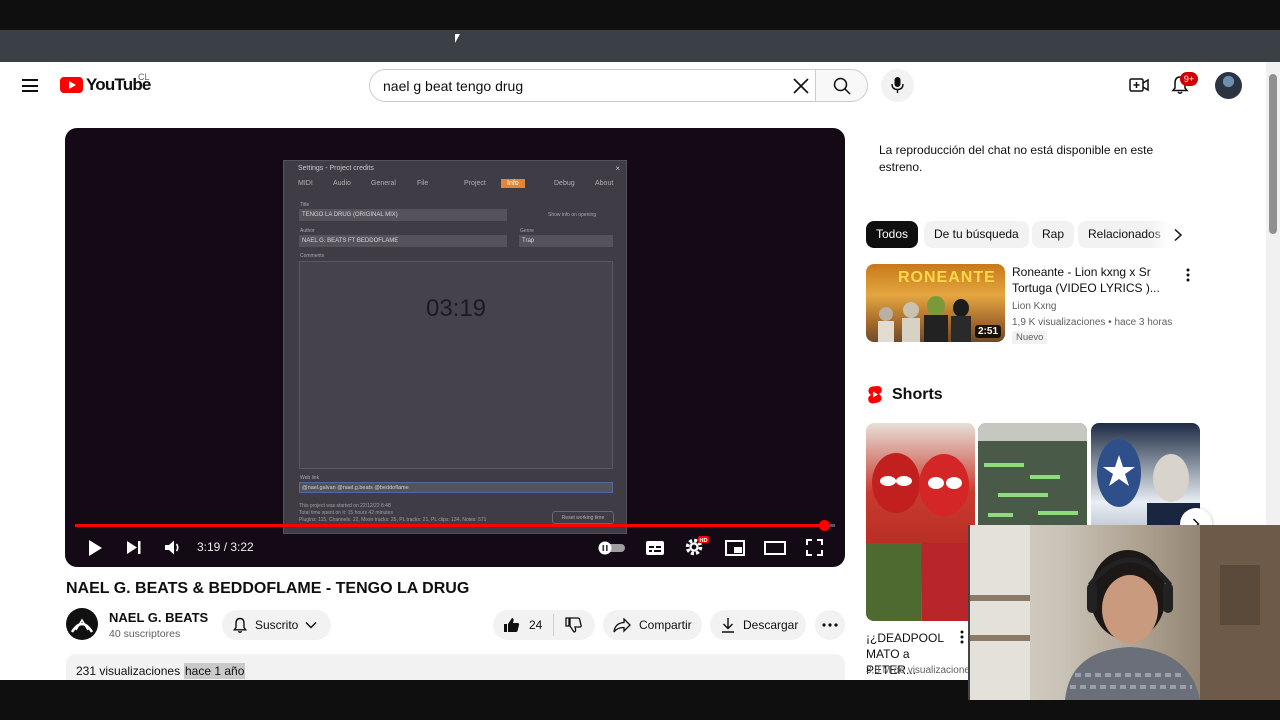 The image size is (1280, 720). What do you see at coordinates (453, 85) in the screenshot?
I see `search-query: nael g beat tengo drug` at bounding box center [453, 85].